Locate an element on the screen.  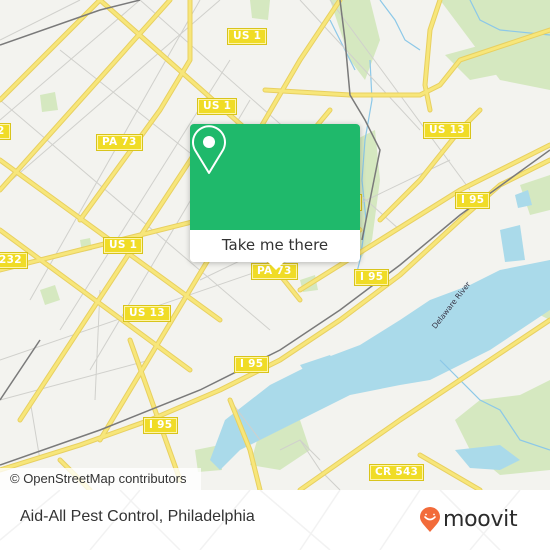
route-shield-cr543: CR 543 is located at coordinates (396, 472).